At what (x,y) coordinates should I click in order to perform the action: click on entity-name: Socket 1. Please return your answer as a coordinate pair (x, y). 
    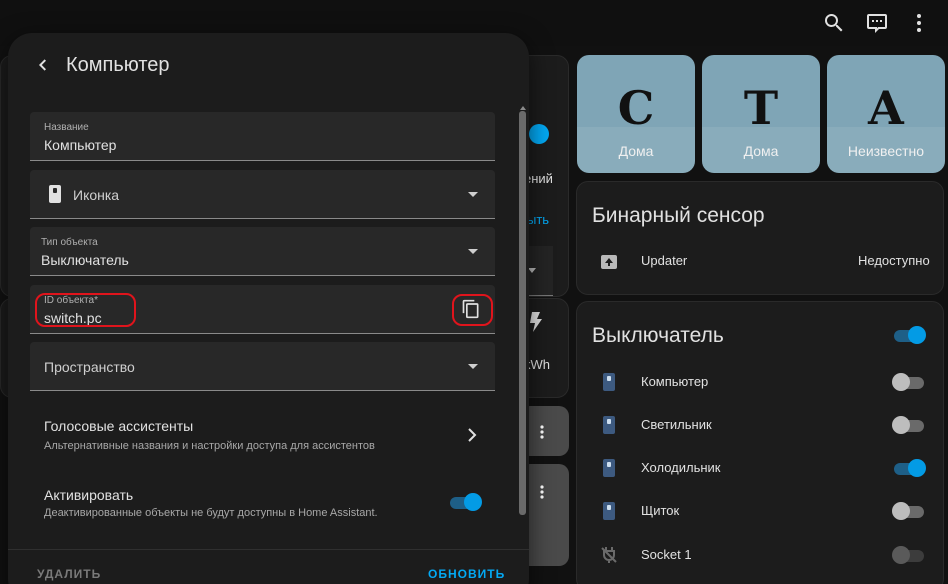
    Looking at the image, I should click on (666, 554).